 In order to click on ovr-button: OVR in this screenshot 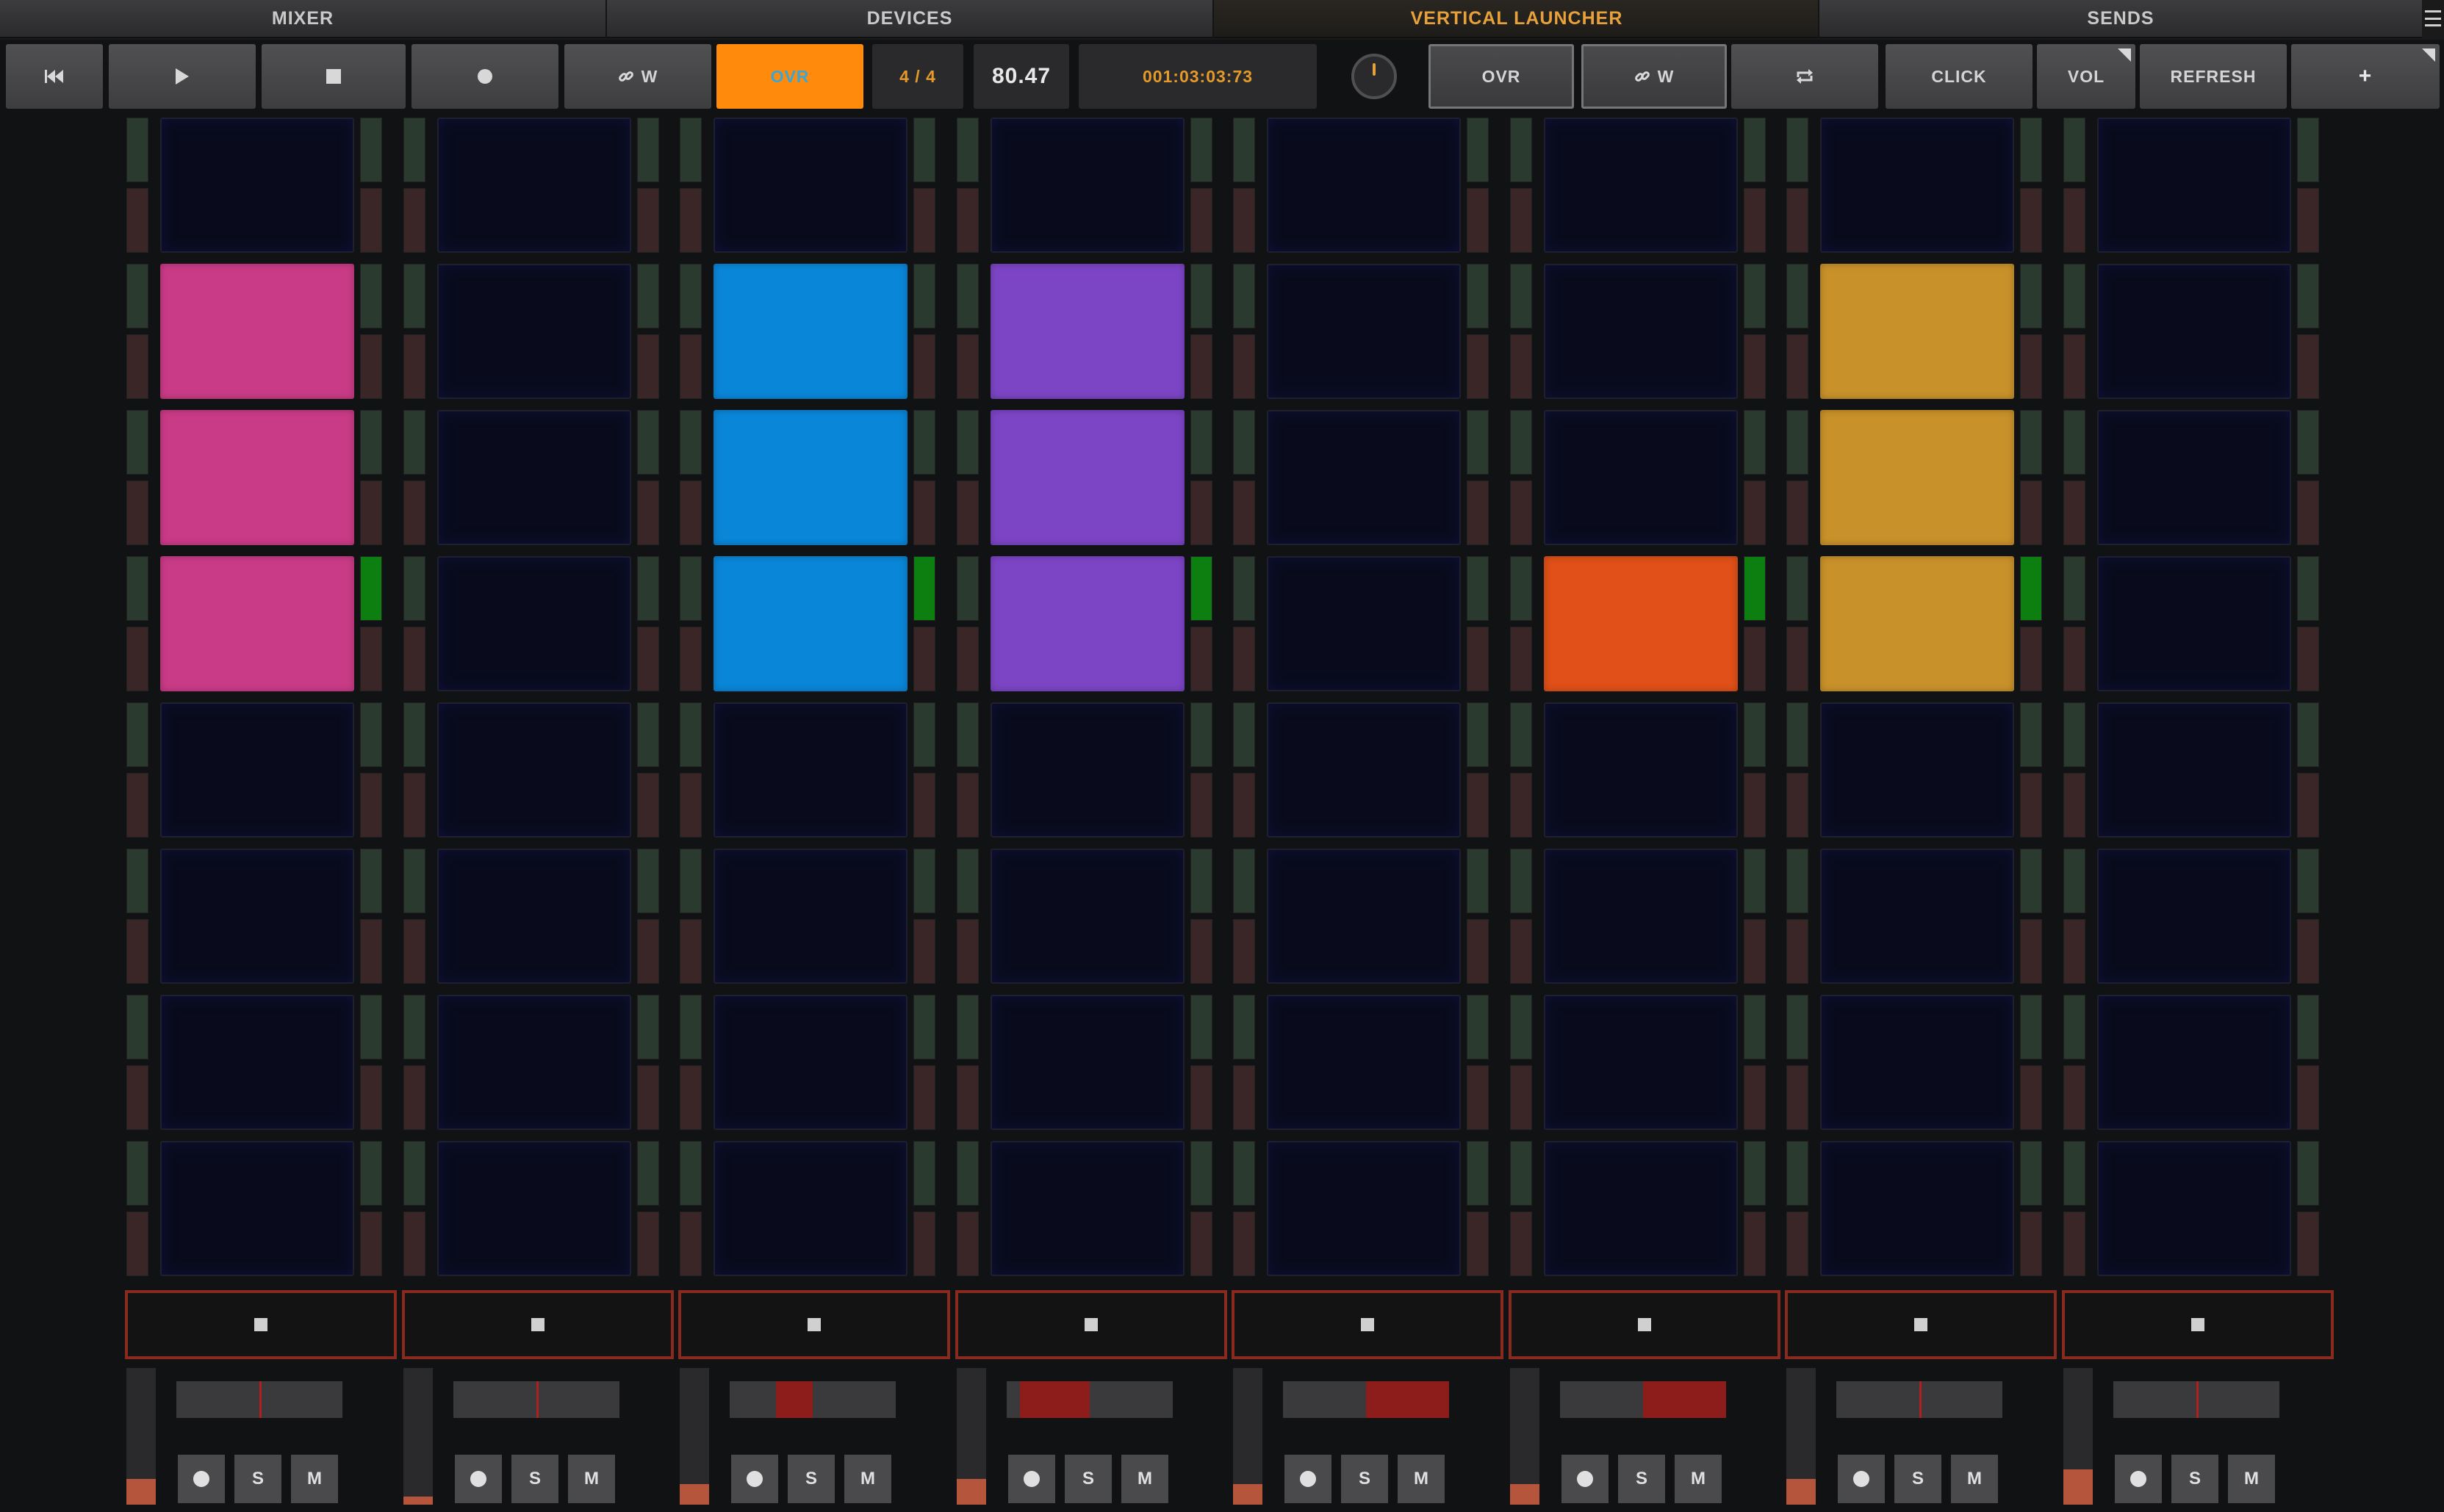, I will do `click(1501, 76)`.